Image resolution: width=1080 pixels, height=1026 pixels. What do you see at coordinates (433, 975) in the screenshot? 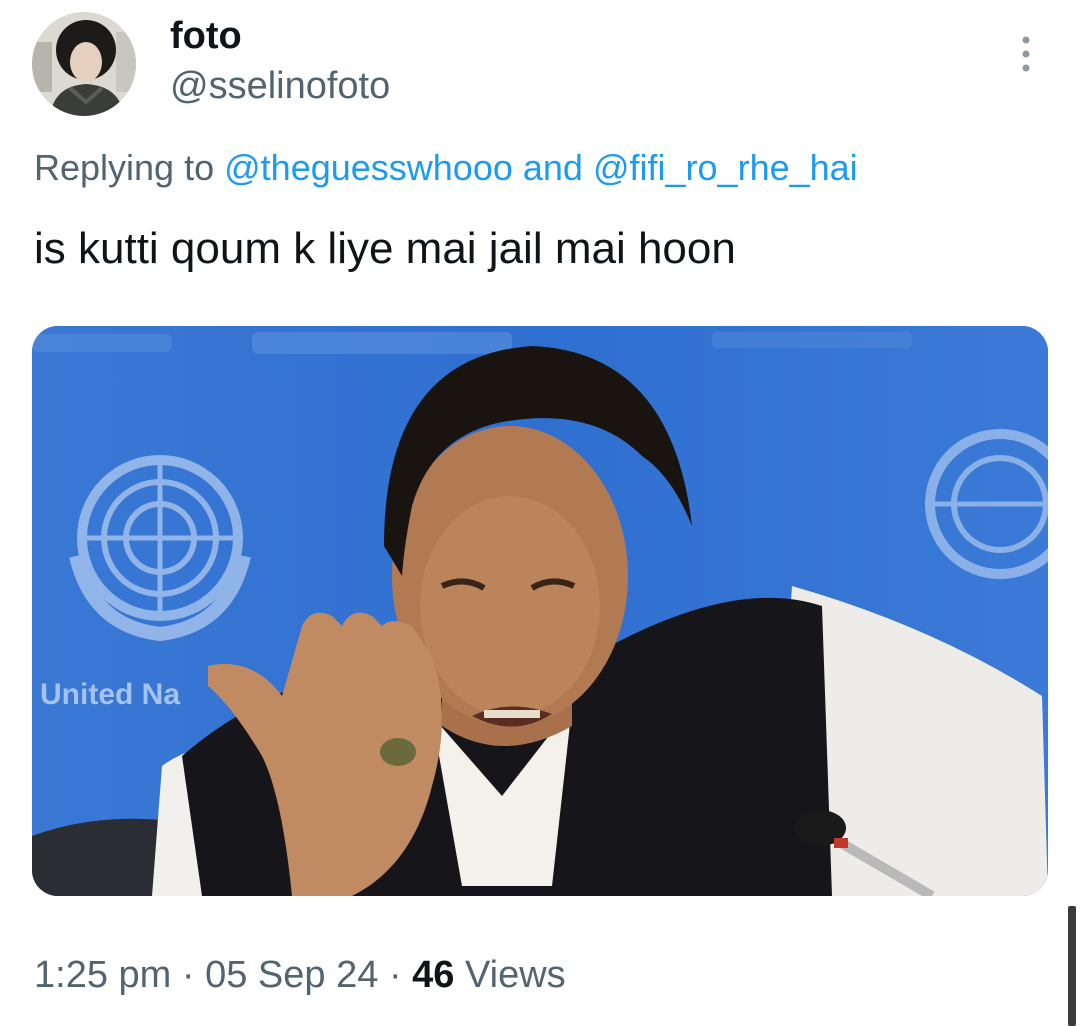
I see `views-count: 46` at bounding box center [433, 975].